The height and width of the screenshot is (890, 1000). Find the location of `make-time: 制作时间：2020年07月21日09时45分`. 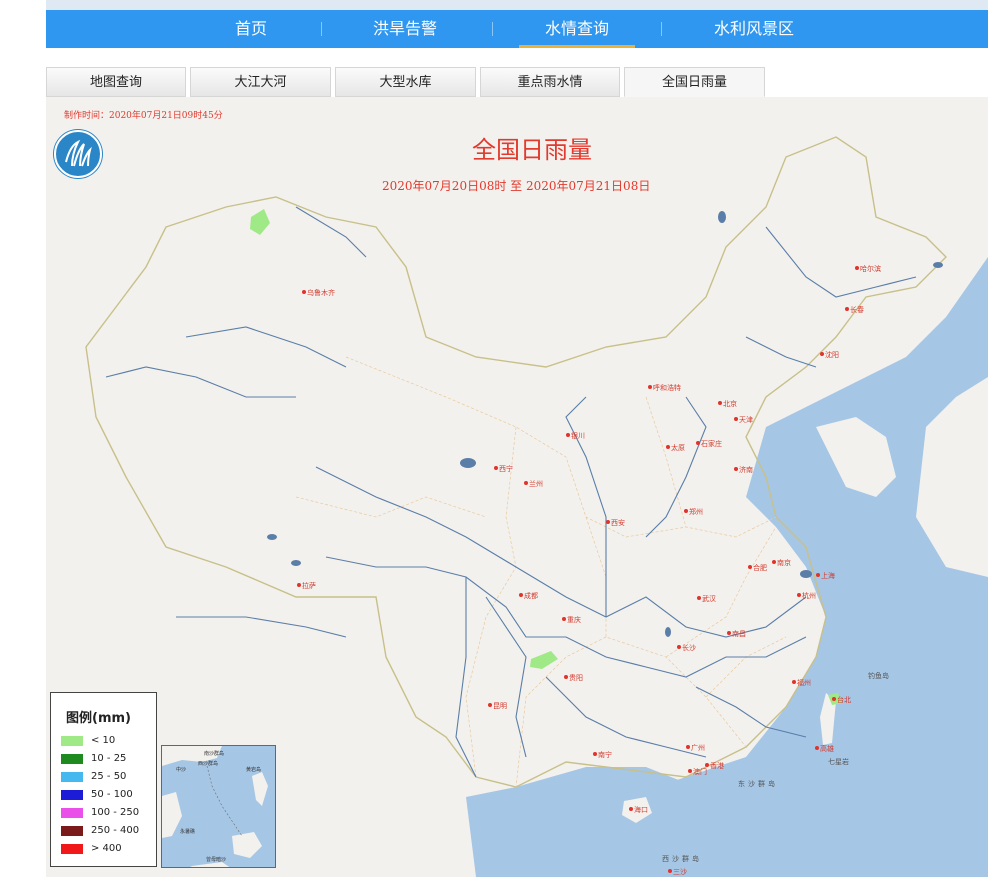

make-time: 制作时间：2020年07月21日09时45分 is located at coordinates (143, 116).